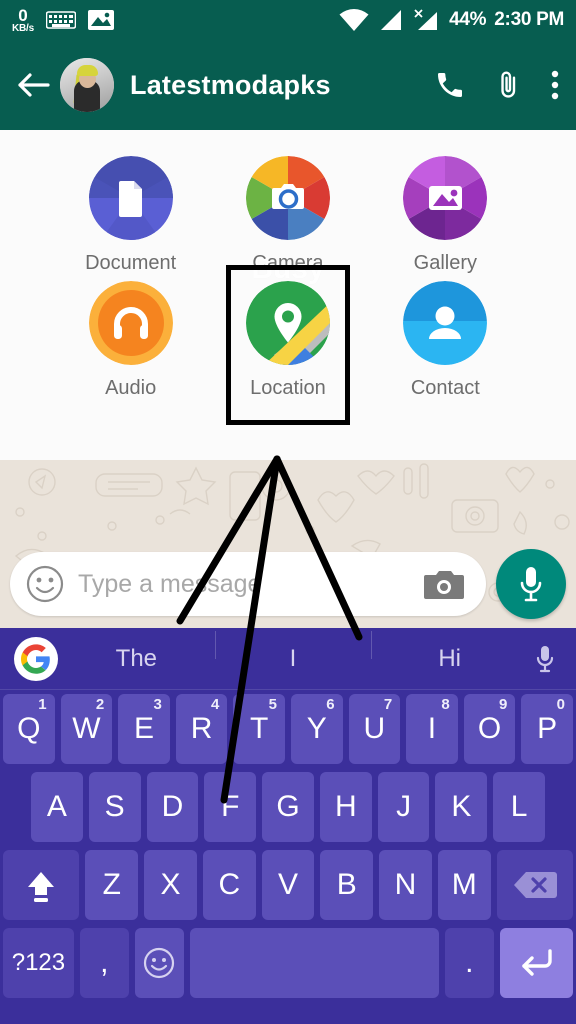  What do you see at coordinates (354, 20) in the screenshot?
I see `wifi-icon` at bounding box center [354, 20].